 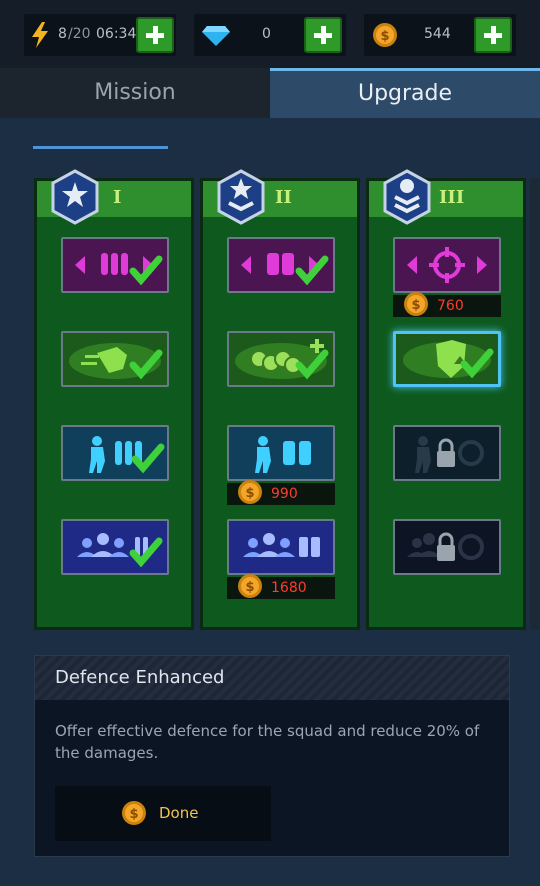 What do you see at coordinates (79, 34) in the screenshot?
I see `energy-max: /20` at bounding box center [79, 34].